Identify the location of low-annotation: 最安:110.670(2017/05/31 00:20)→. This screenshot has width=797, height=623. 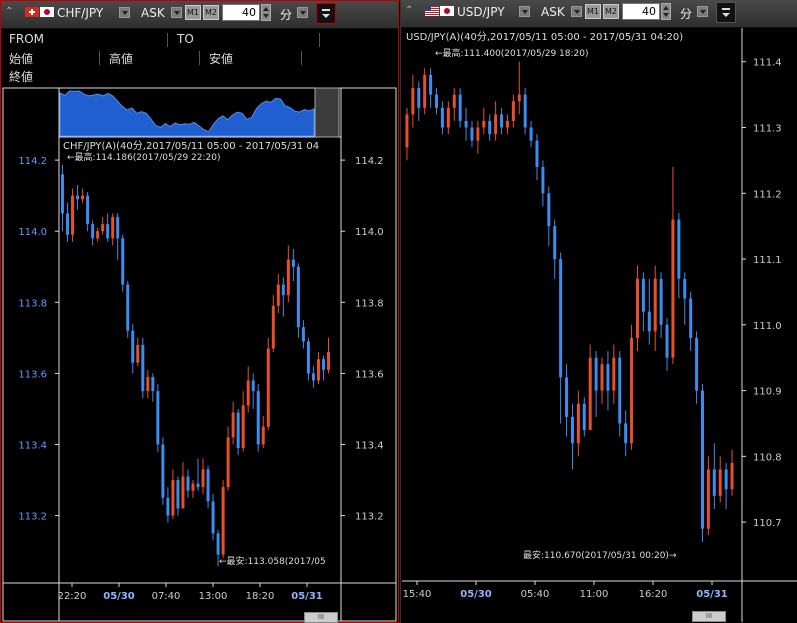
(600, 555).